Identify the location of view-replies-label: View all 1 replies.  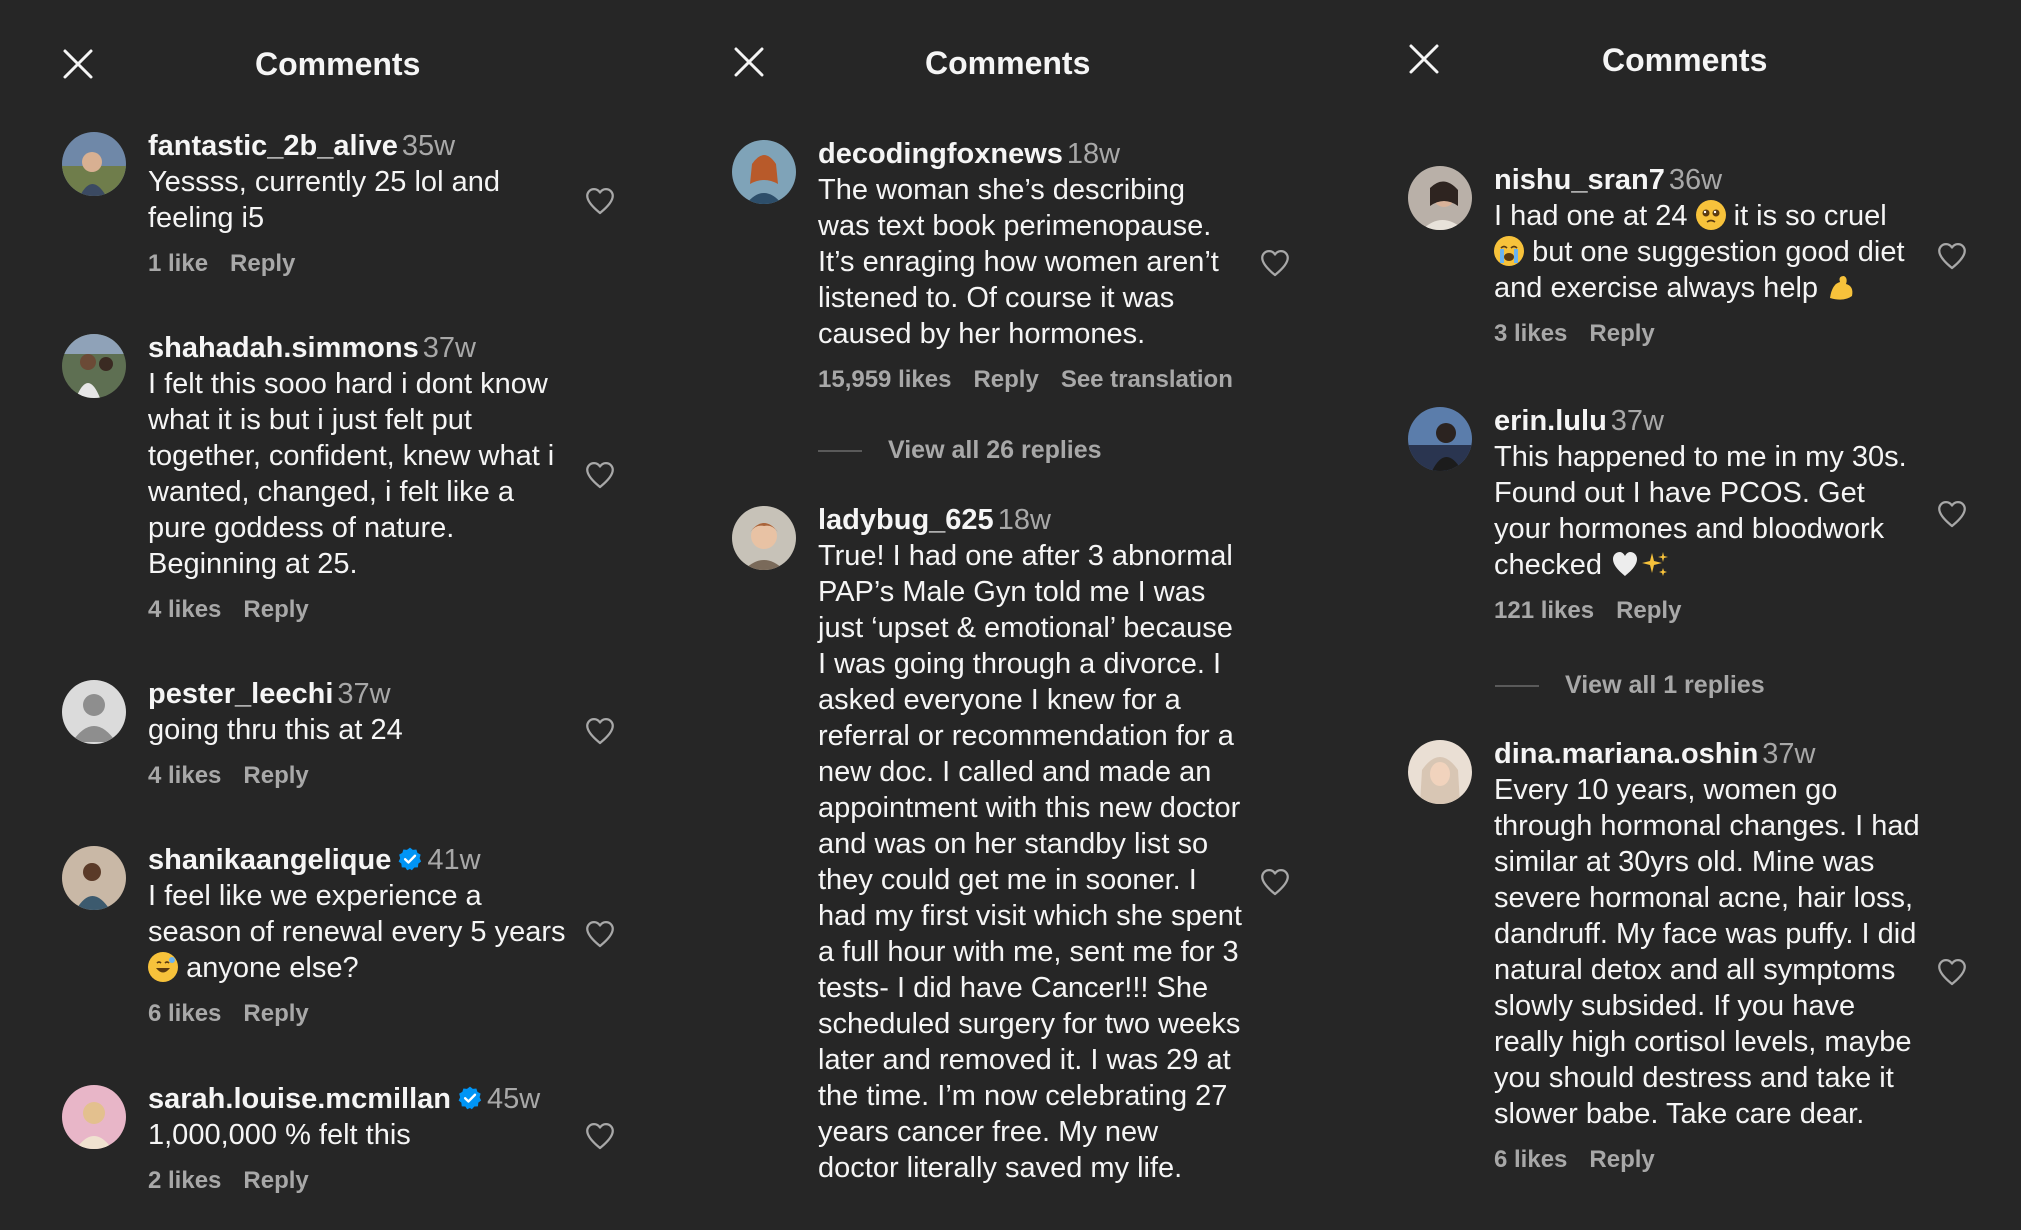
(1665, 685).